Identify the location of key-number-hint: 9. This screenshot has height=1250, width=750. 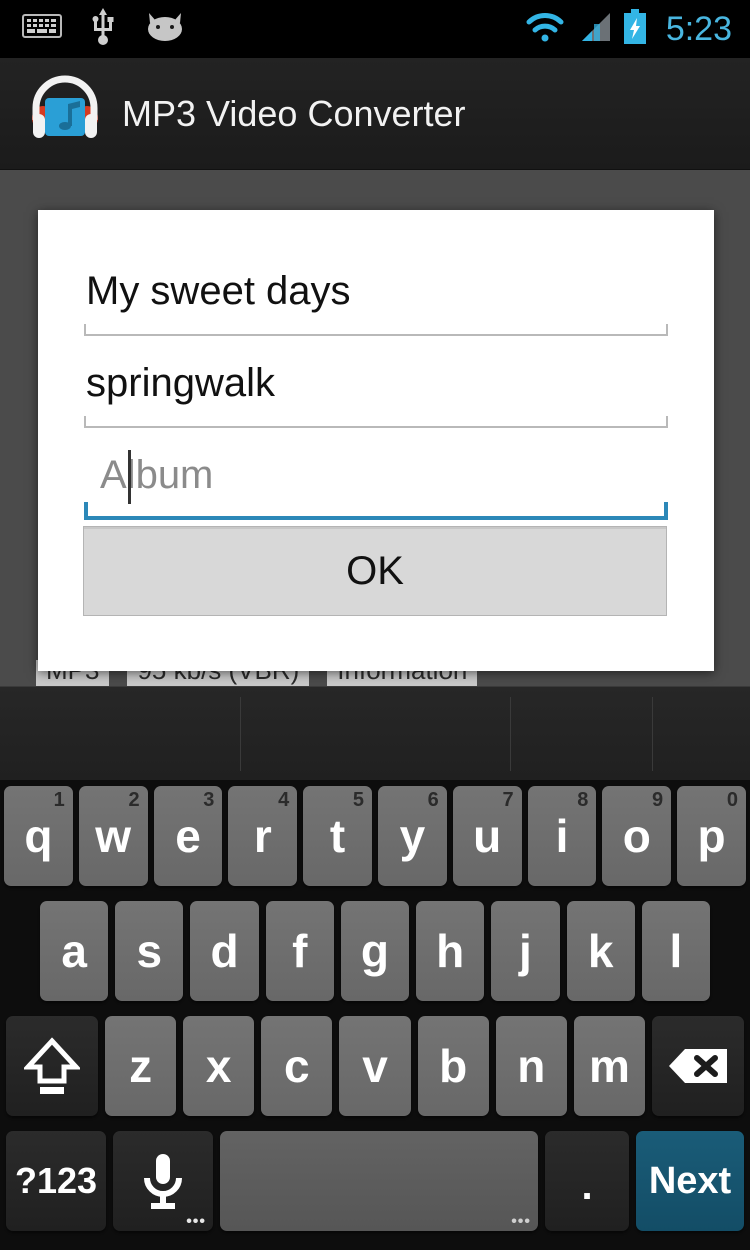
(658, 800).